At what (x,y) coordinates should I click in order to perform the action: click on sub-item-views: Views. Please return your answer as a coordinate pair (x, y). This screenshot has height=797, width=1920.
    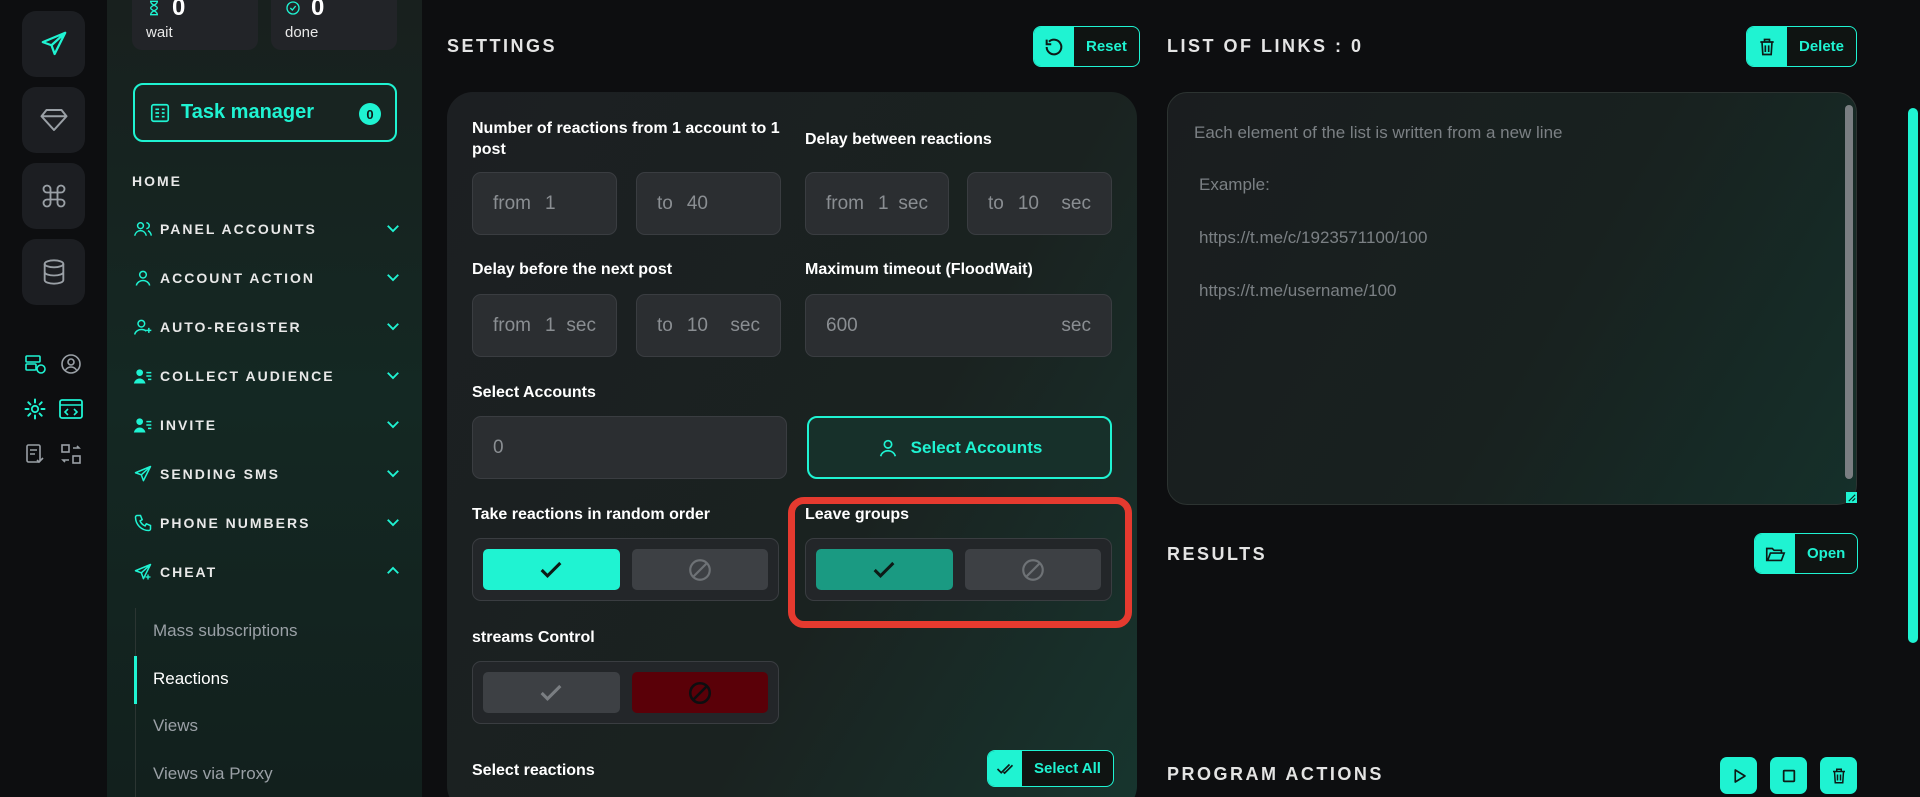
    Looking at the image, I should click on (175, 726).